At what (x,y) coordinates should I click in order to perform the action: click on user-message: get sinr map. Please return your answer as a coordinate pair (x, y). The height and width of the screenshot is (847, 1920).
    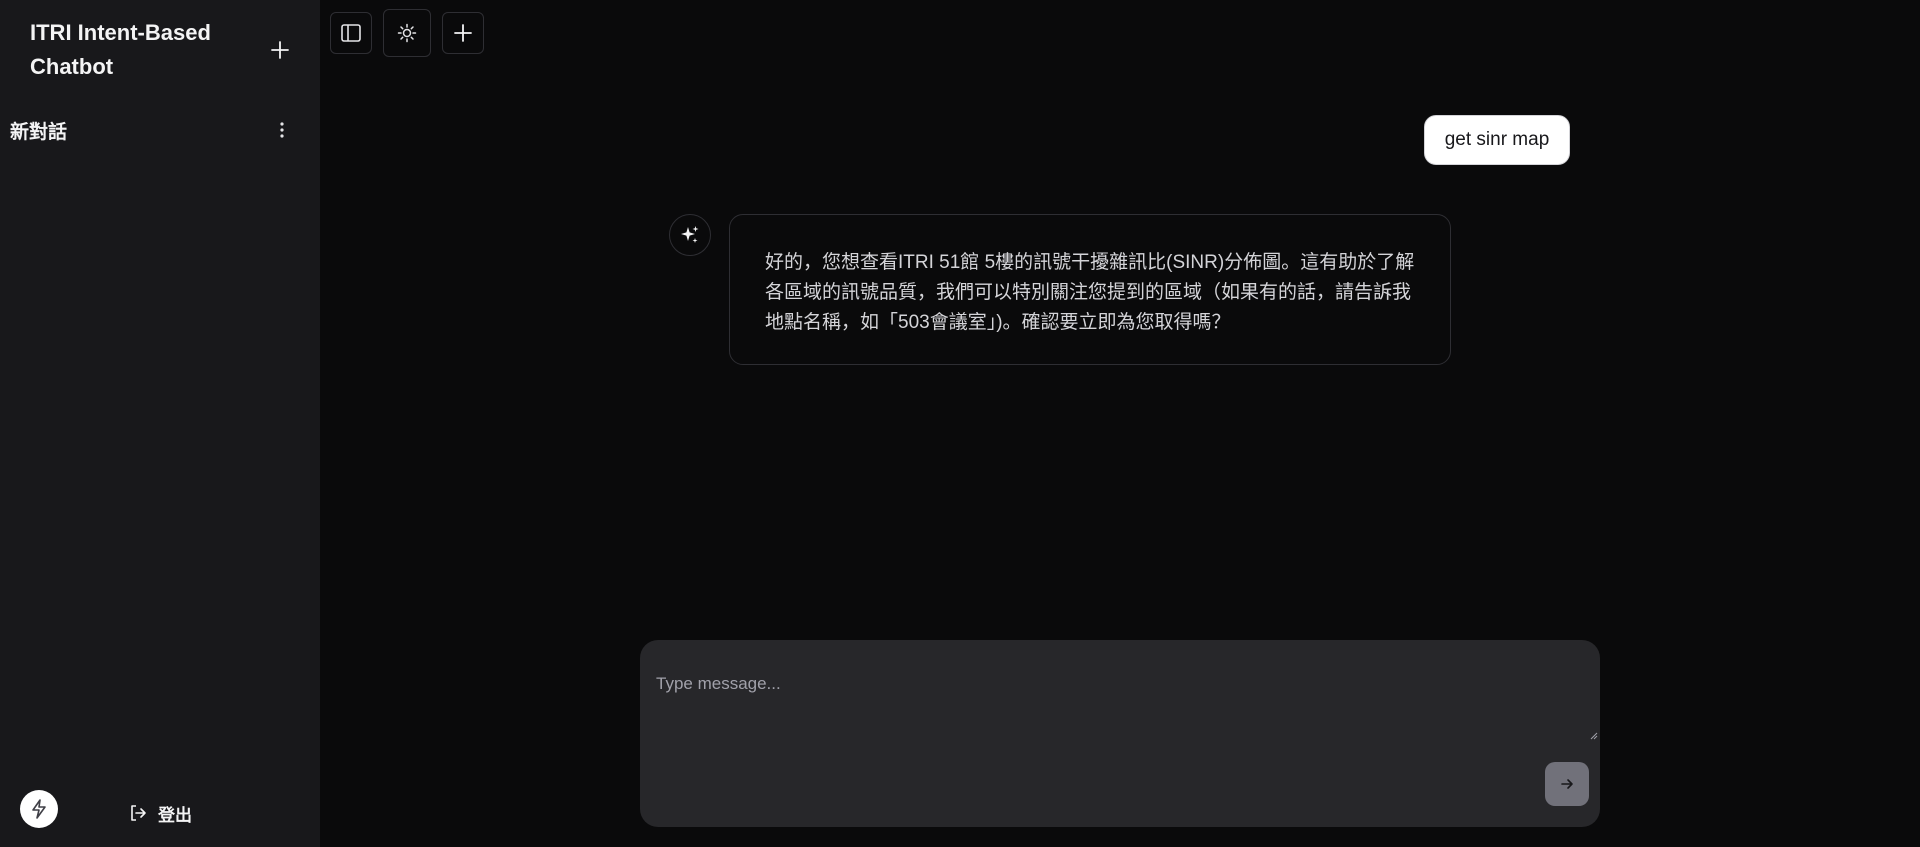
    Looking at the image, I should click on (1497, 140).